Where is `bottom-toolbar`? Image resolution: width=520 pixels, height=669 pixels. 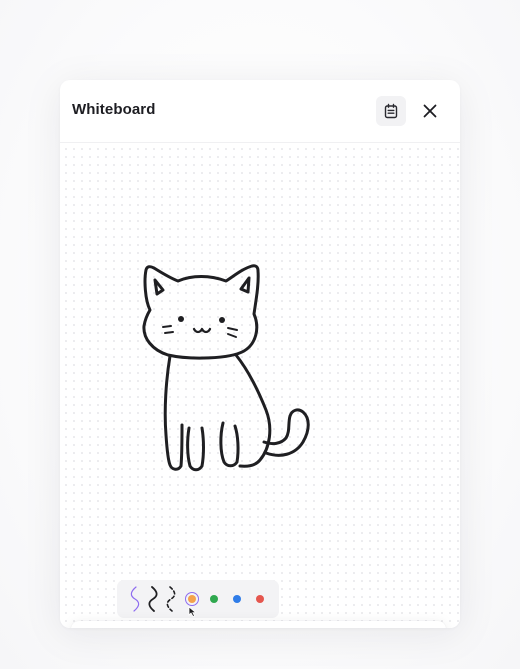
bottom-toolbar is located at coordinates (258, 624).